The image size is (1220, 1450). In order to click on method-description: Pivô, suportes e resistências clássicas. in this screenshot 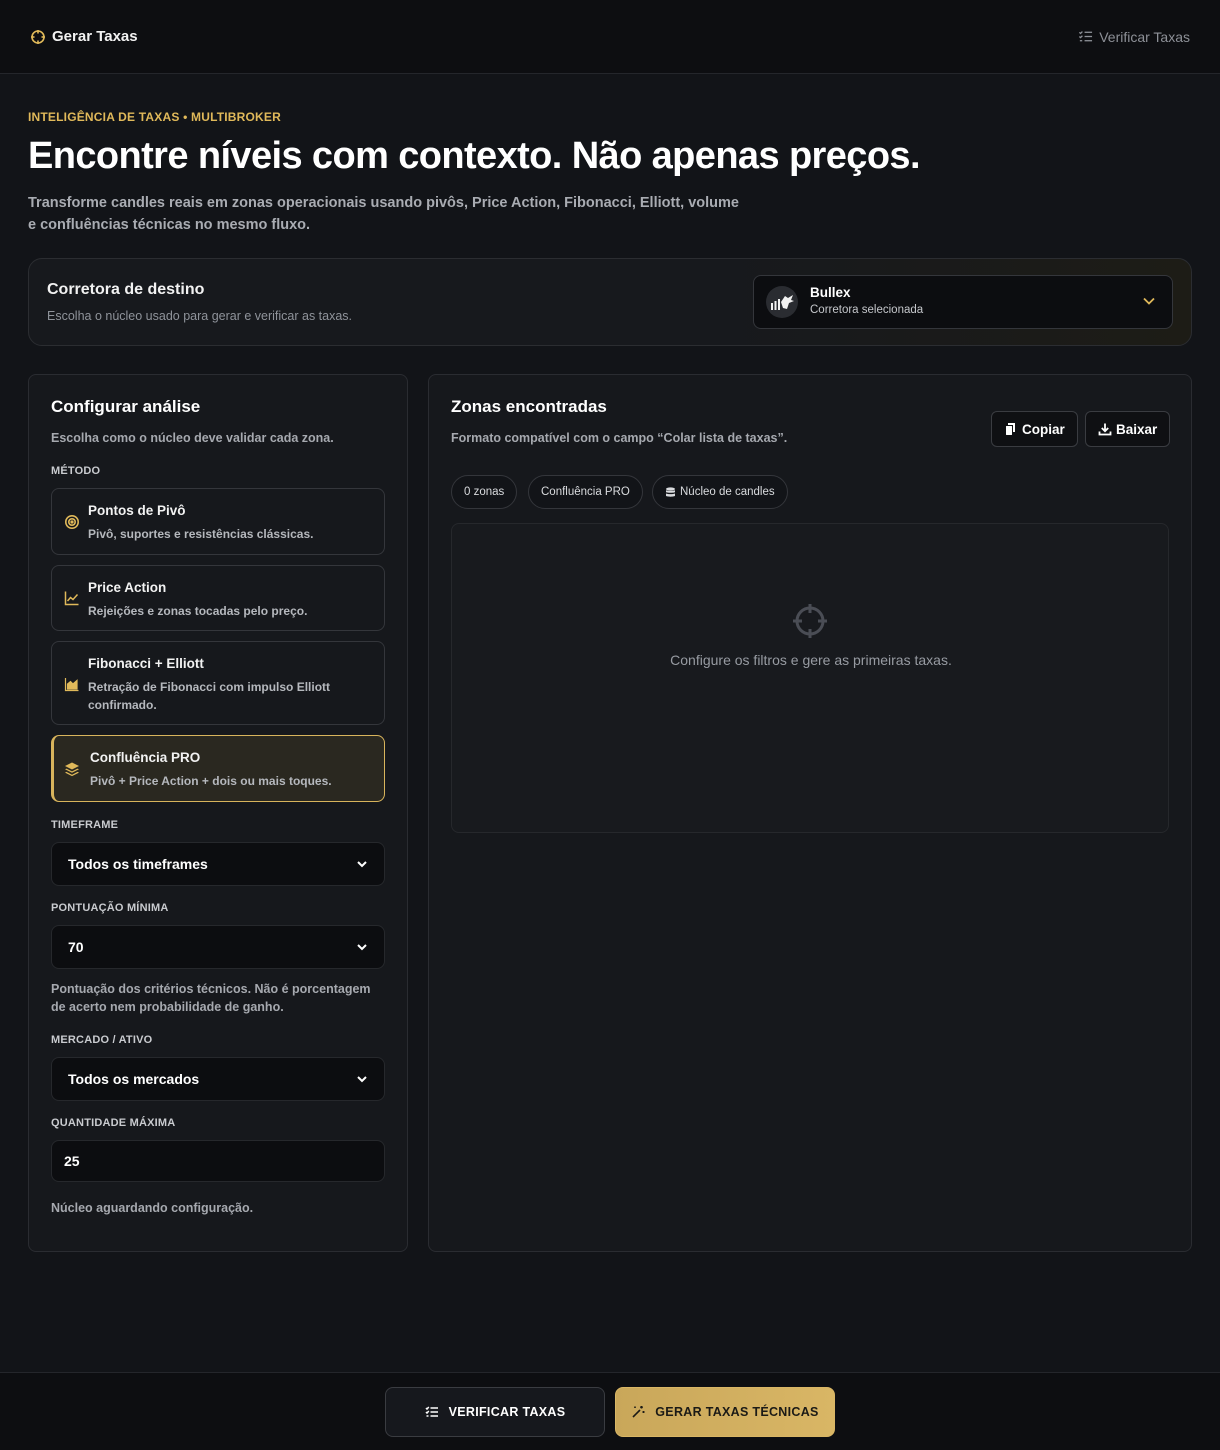, I will do `click(201, 534)`.